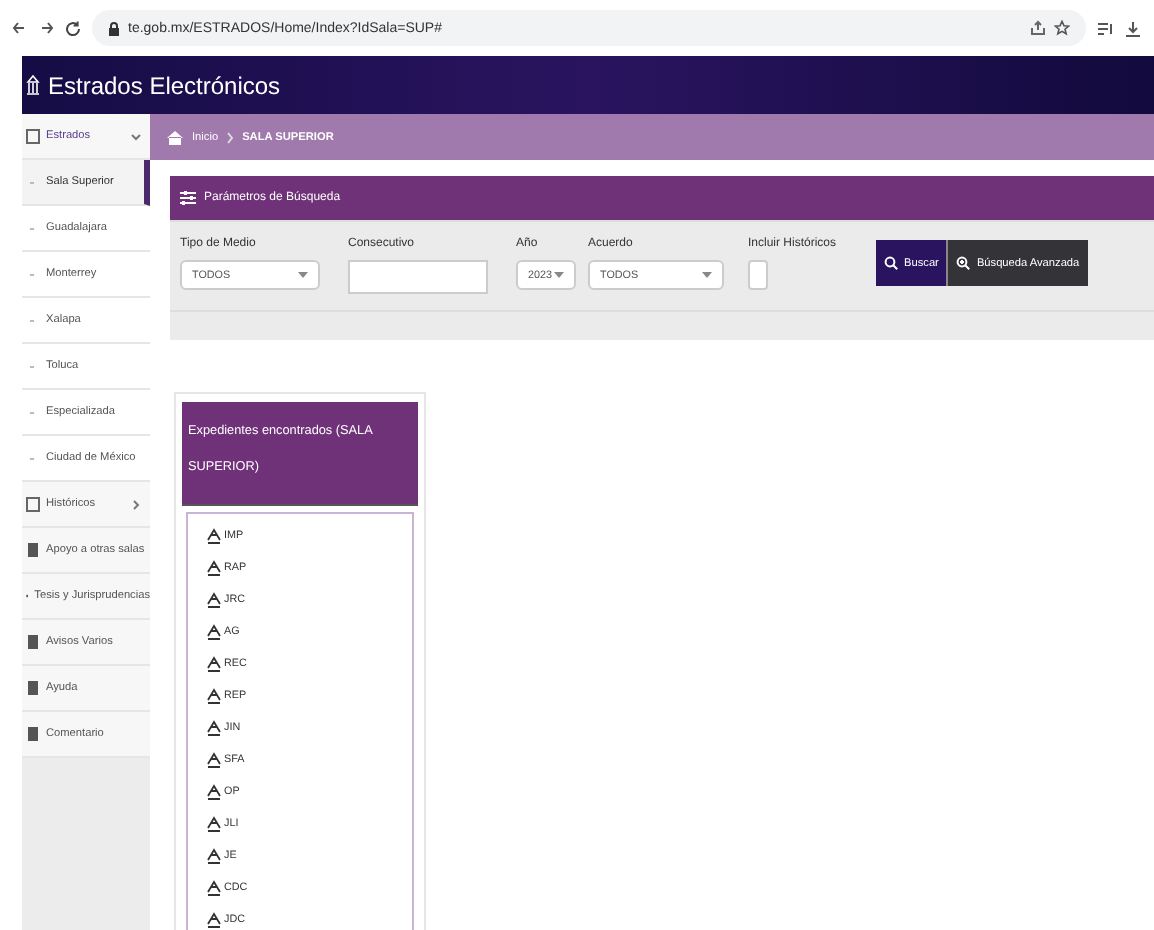  What do you see at coordinates (164, 85) in the screenshot?
I see `app-title: Estrados Electrónicos` at bounding box center [164, 85].